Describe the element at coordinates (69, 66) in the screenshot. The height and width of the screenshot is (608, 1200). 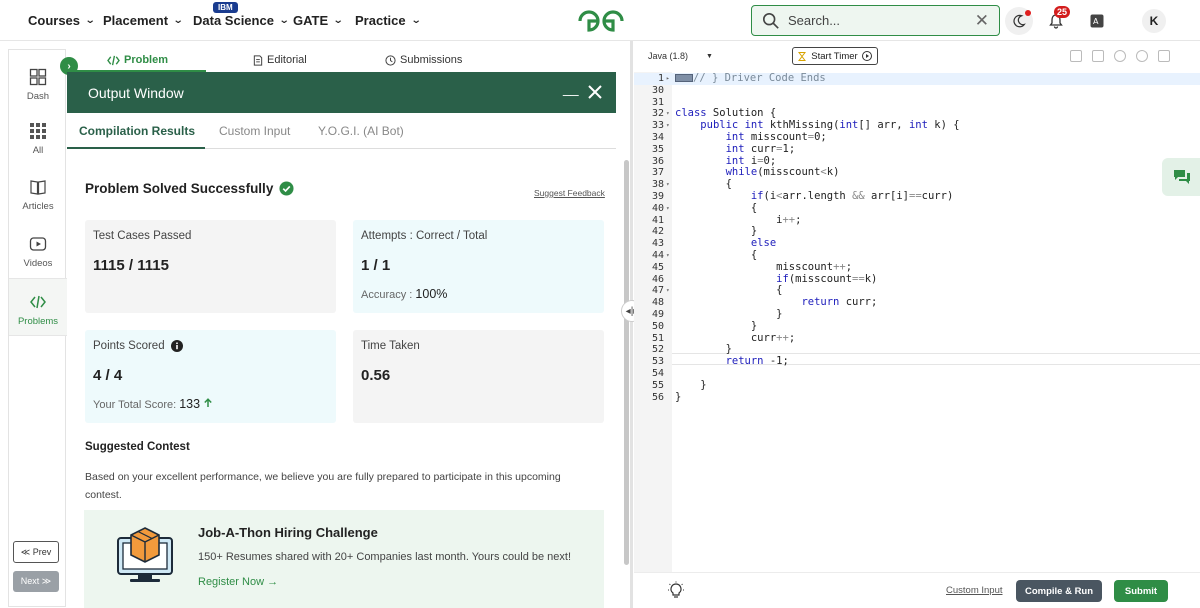
I see `chevron-right-icon: ›` at that location.